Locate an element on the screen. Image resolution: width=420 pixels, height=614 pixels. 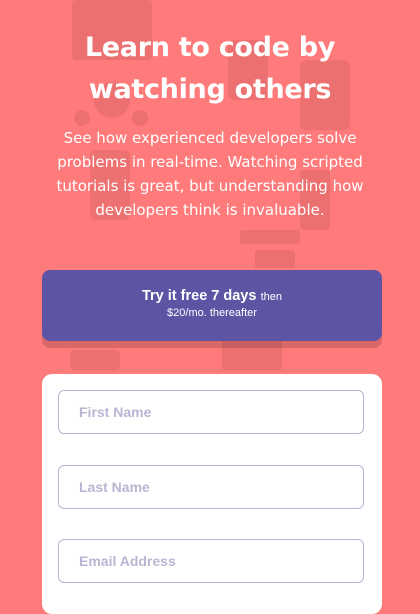
free-trial-price: $20/mo. thereafter is located at coordinates (212, 313).